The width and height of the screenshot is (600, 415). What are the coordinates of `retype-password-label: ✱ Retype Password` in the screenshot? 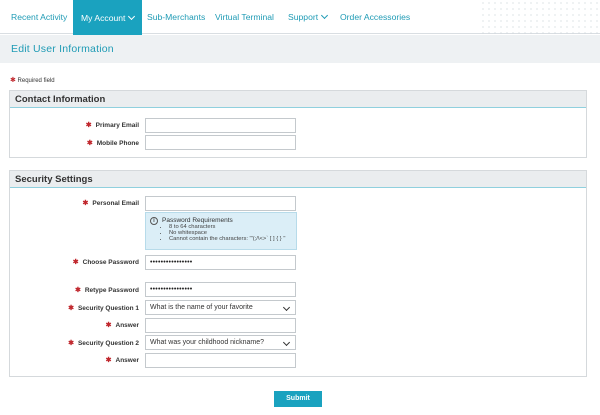 It's located at (74, 290).